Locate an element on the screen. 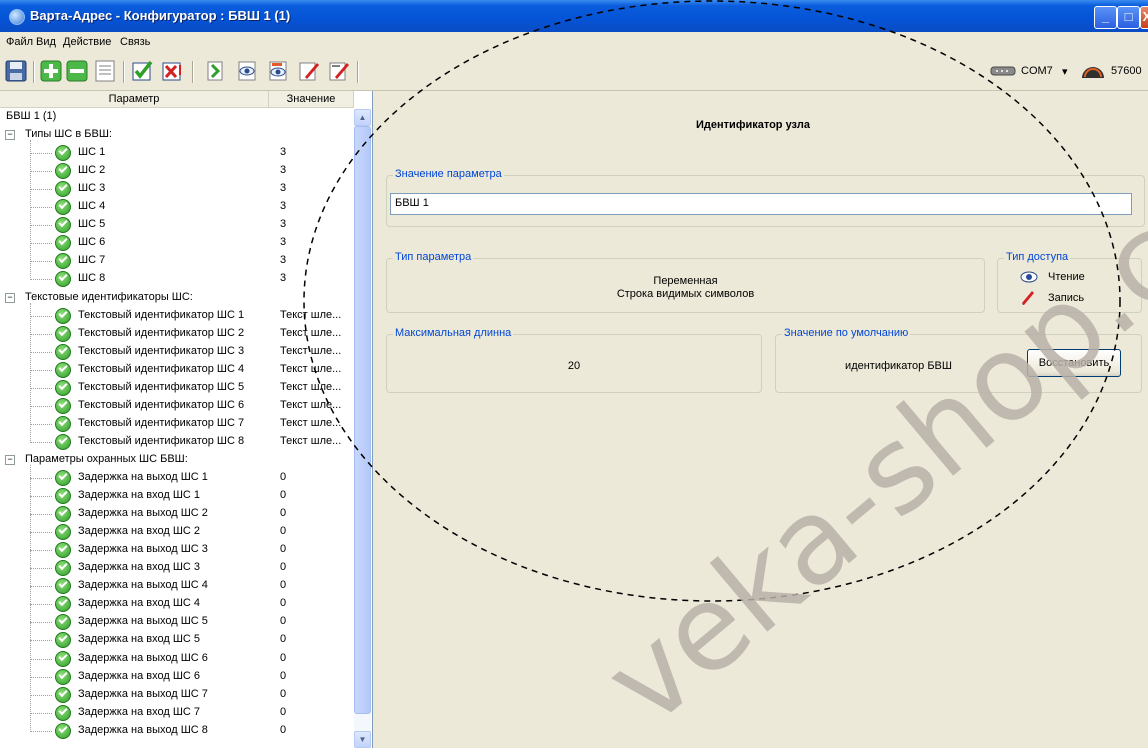  tree-item: ШС 3 3 is located at coordinates (176, 189).